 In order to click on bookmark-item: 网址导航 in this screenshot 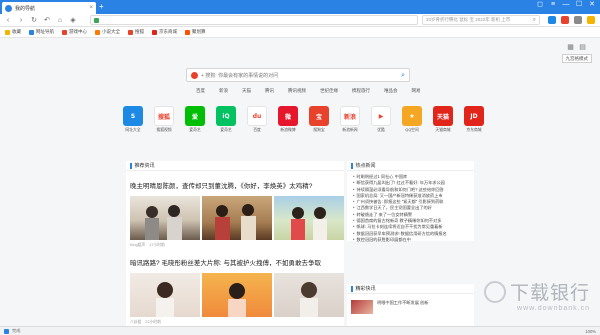, I will do `click(41, 32)`.